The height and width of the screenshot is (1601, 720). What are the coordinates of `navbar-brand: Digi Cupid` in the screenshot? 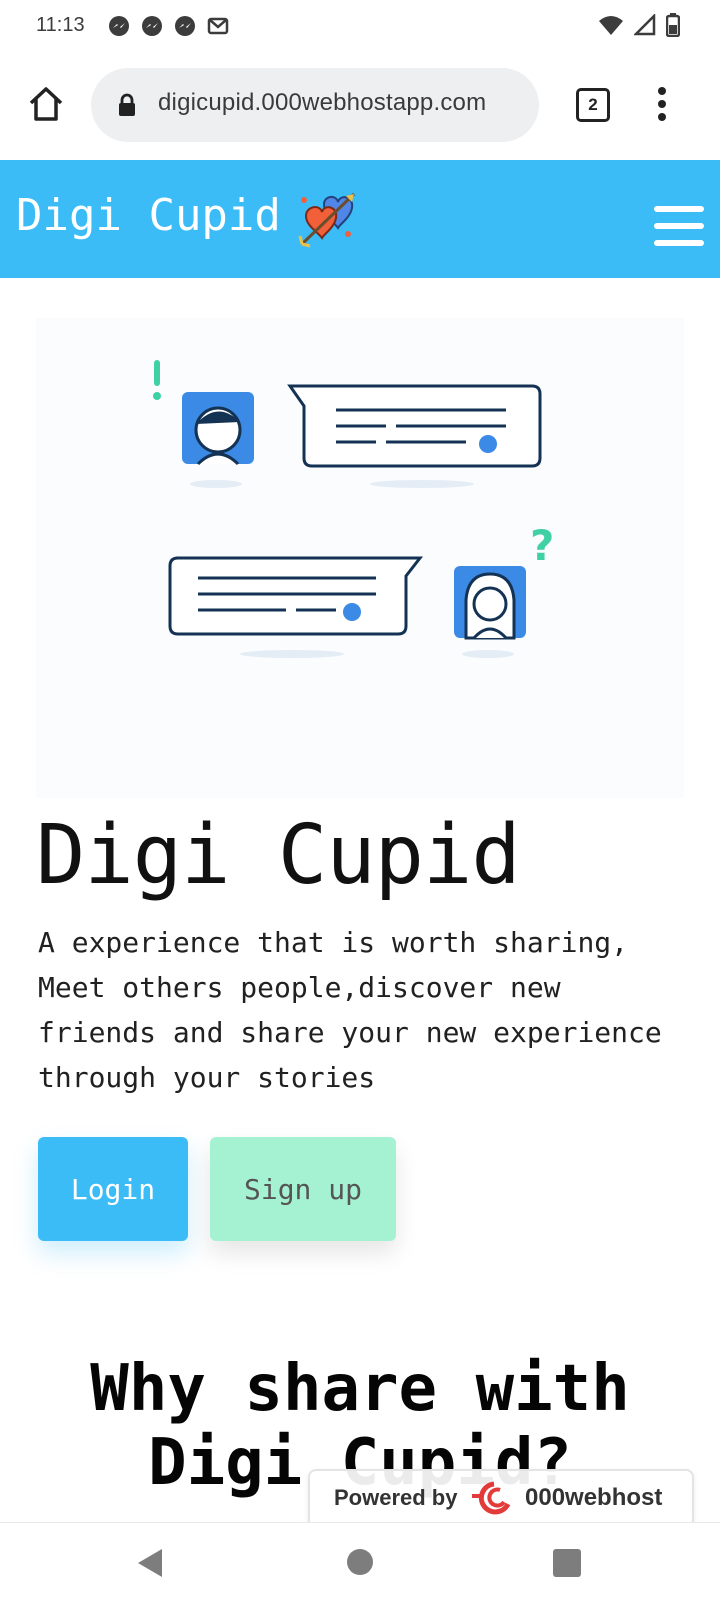 It's located at (148, 215).